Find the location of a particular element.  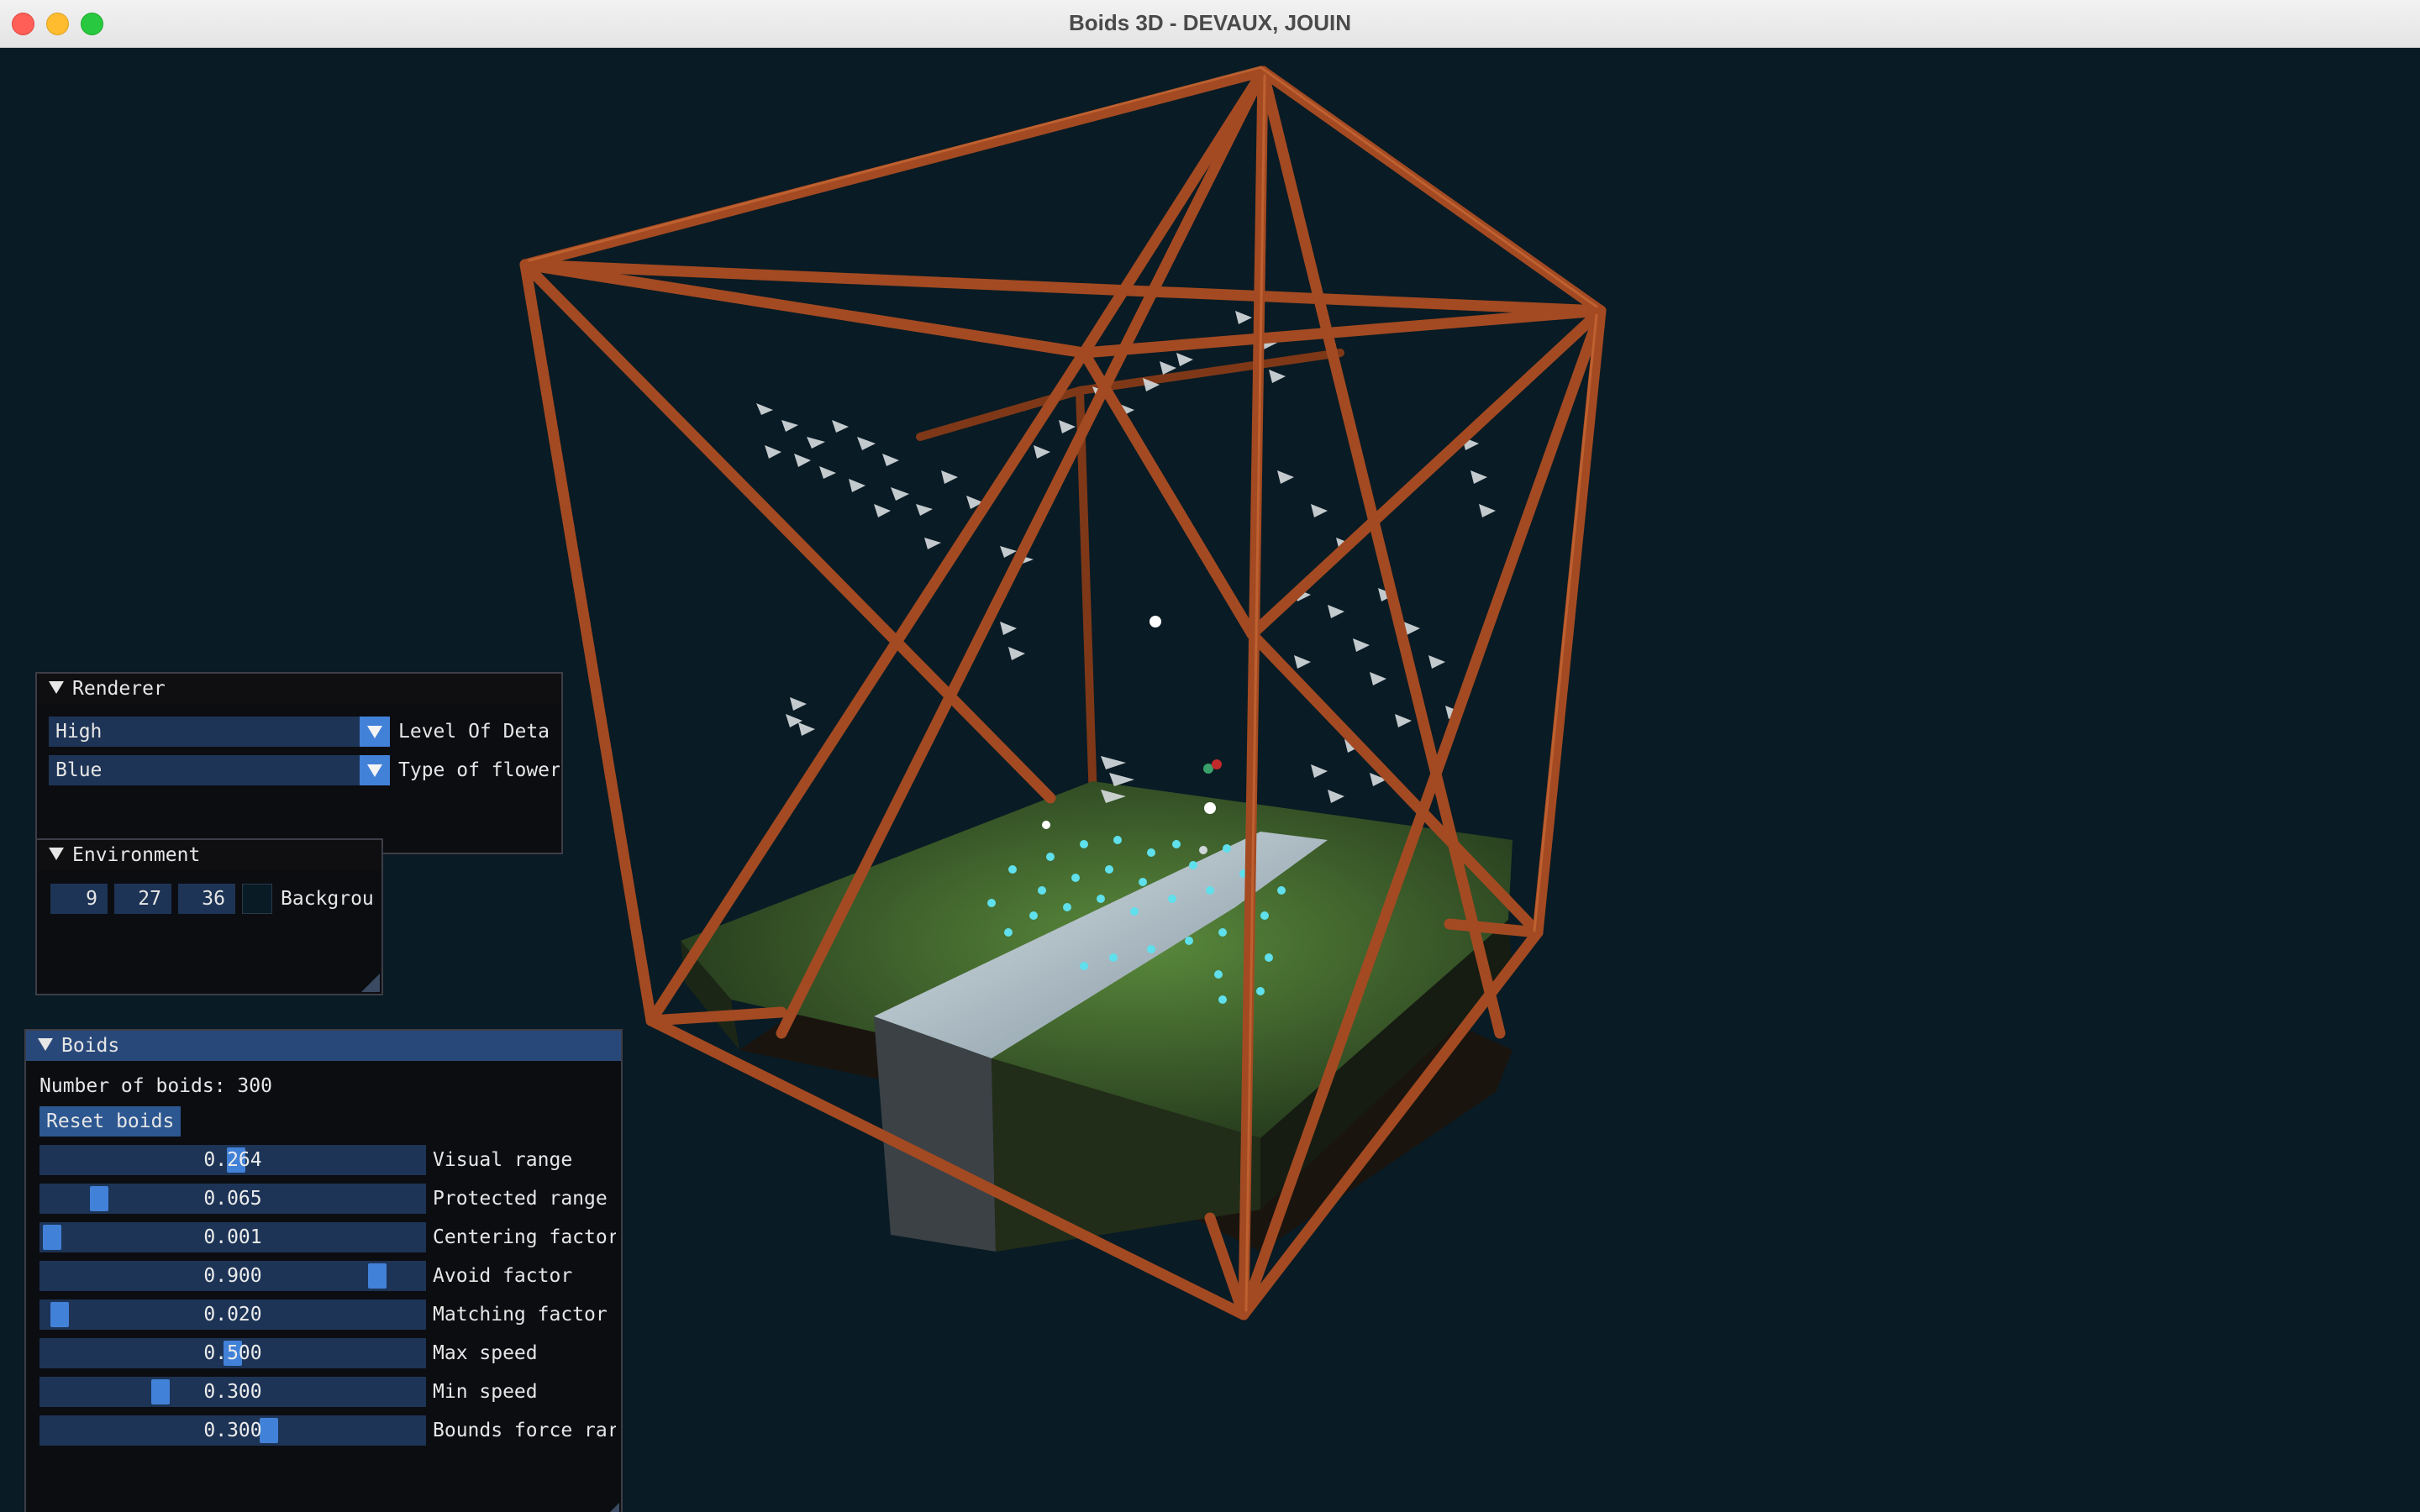

slider-value: 0.900 is located at coordinates (233, 1276).